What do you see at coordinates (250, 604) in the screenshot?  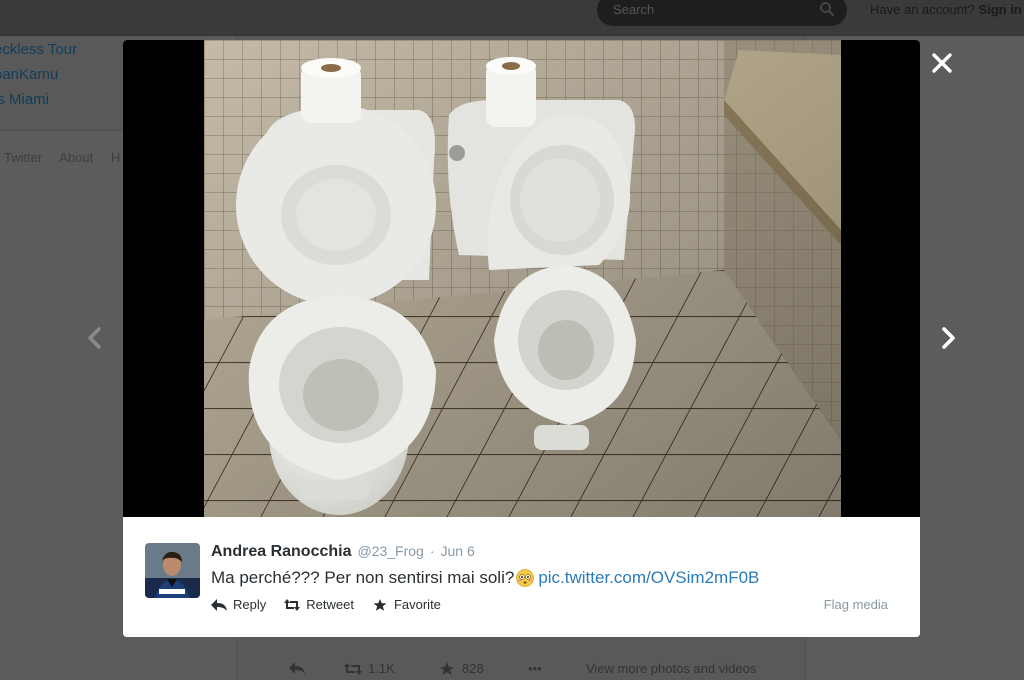 I see `reply-label: Reply` at bounding box center [250, 604].